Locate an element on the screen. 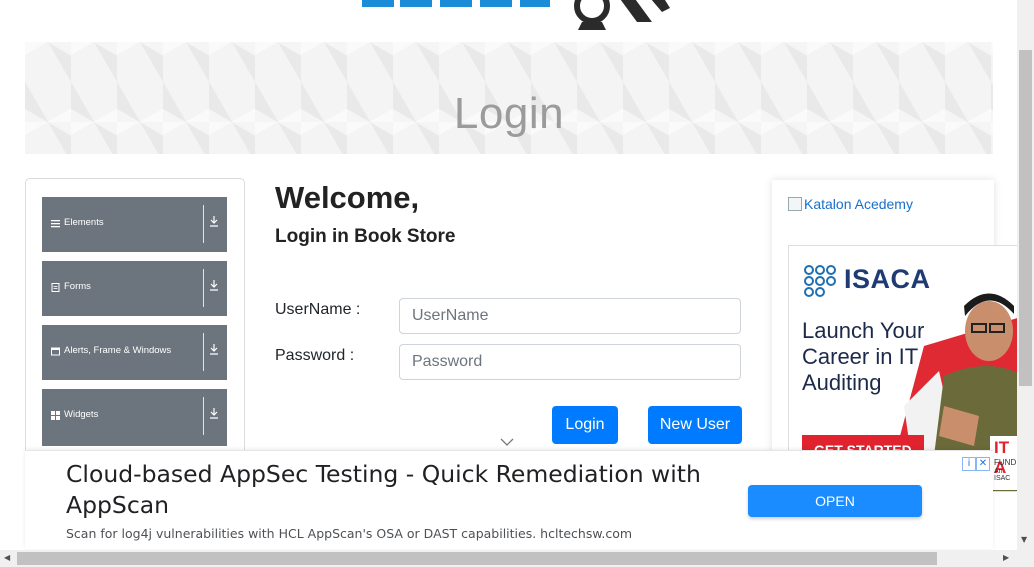 The image size is (1034, 567). horizontal-scrollbar: ◀ ▶ is located at coordinates (517, 558).